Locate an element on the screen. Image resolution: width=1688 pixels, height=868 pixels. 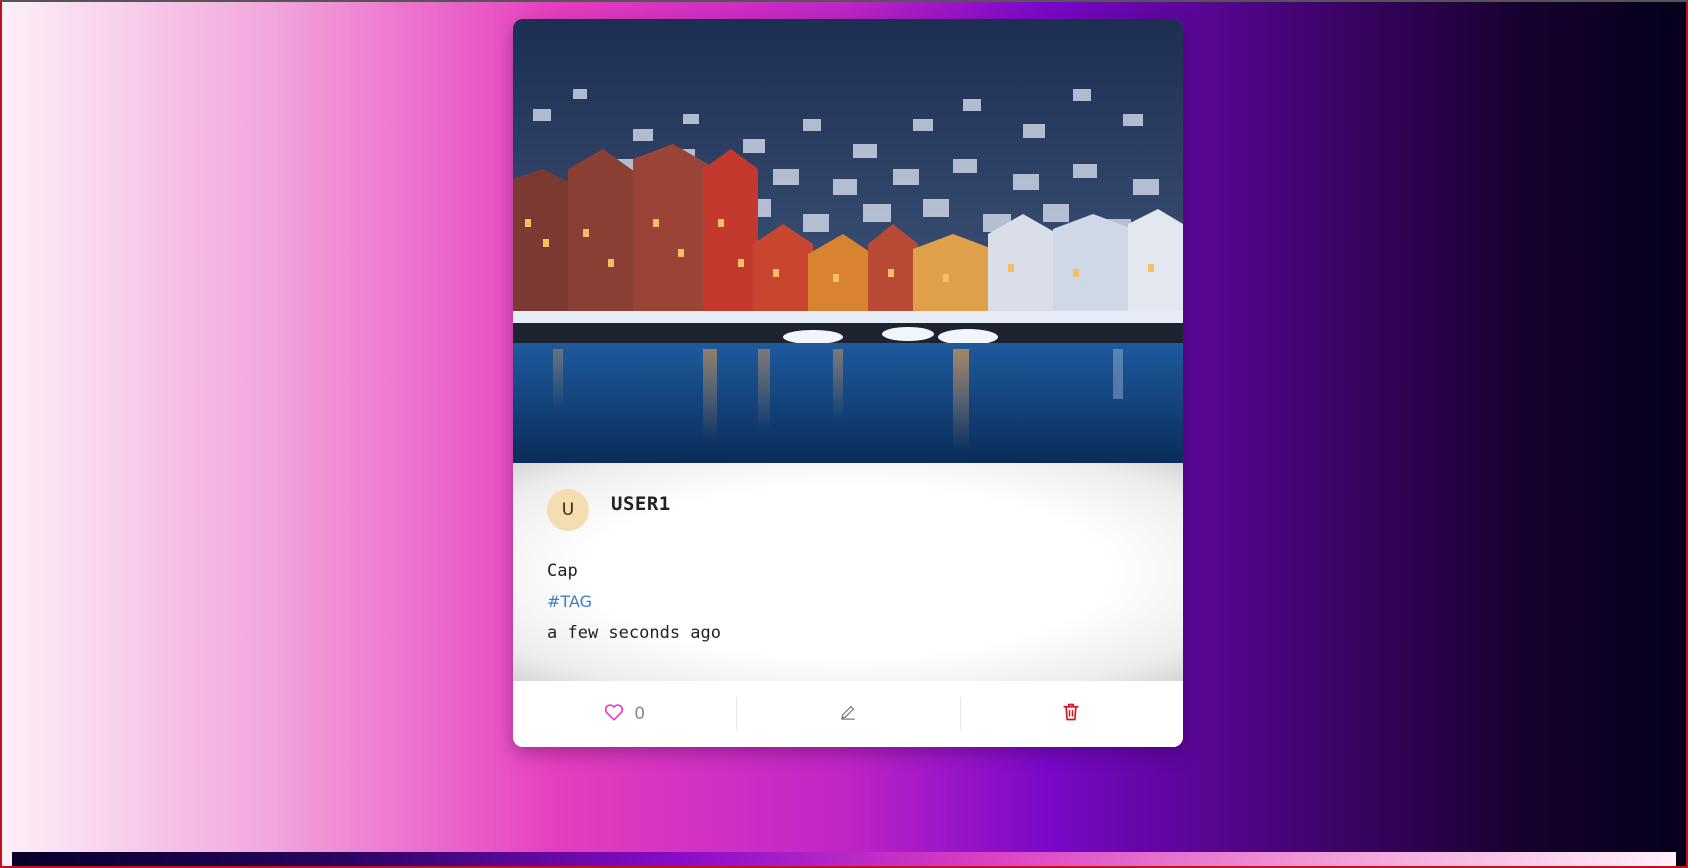
post-caption: Cap is located at coordinates (562, 571).